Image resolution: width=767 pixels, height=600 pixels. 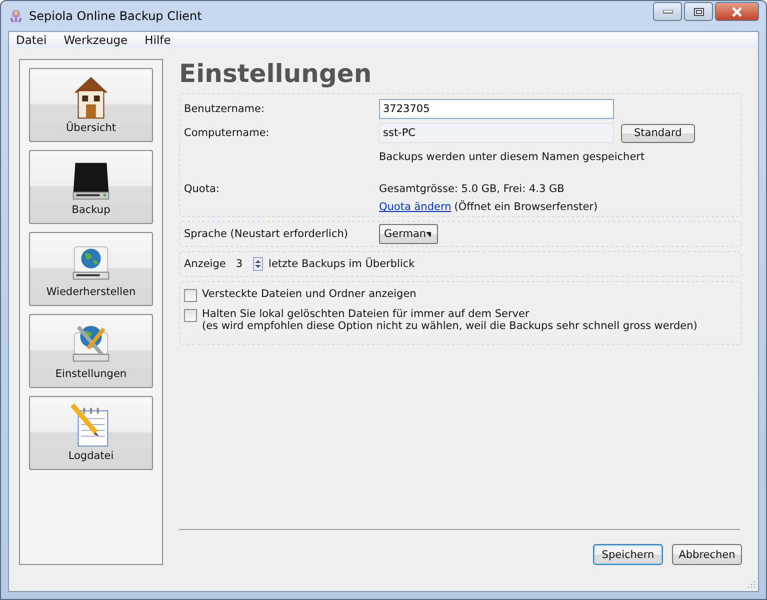 What do you see at coordinates (496, 133) in the screenshot?
I see `computer-name-field: sst-PC` at bounding box center [496, 133].